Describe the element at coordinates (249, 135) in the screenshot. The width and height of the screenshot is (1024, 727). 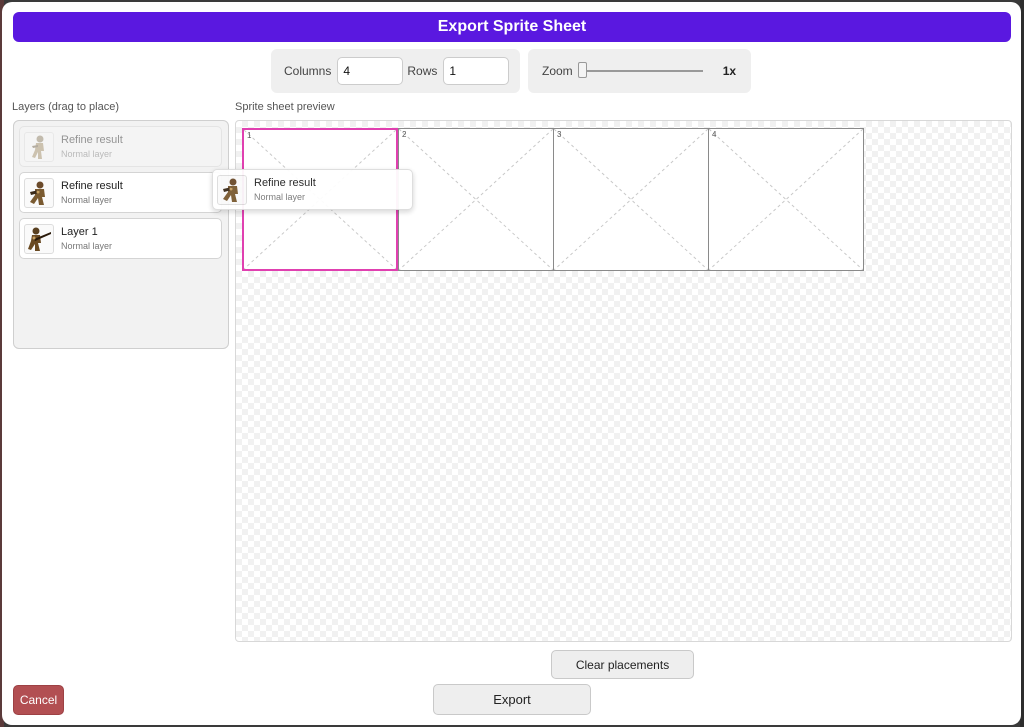
I see `cell-number: 1` at that location.